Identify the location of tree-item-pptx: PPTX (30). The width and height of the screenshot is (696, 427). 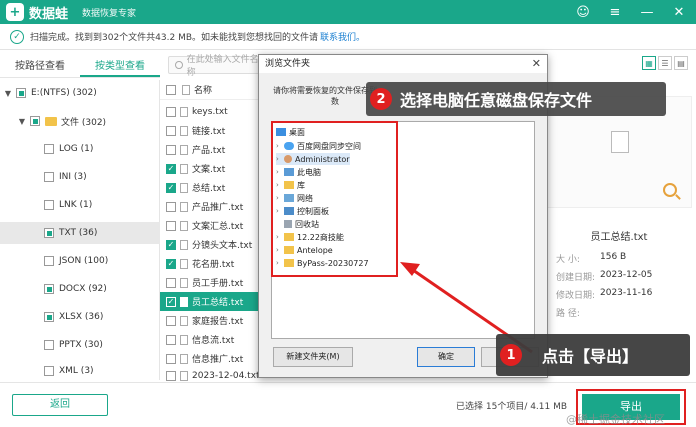
(80, 345).